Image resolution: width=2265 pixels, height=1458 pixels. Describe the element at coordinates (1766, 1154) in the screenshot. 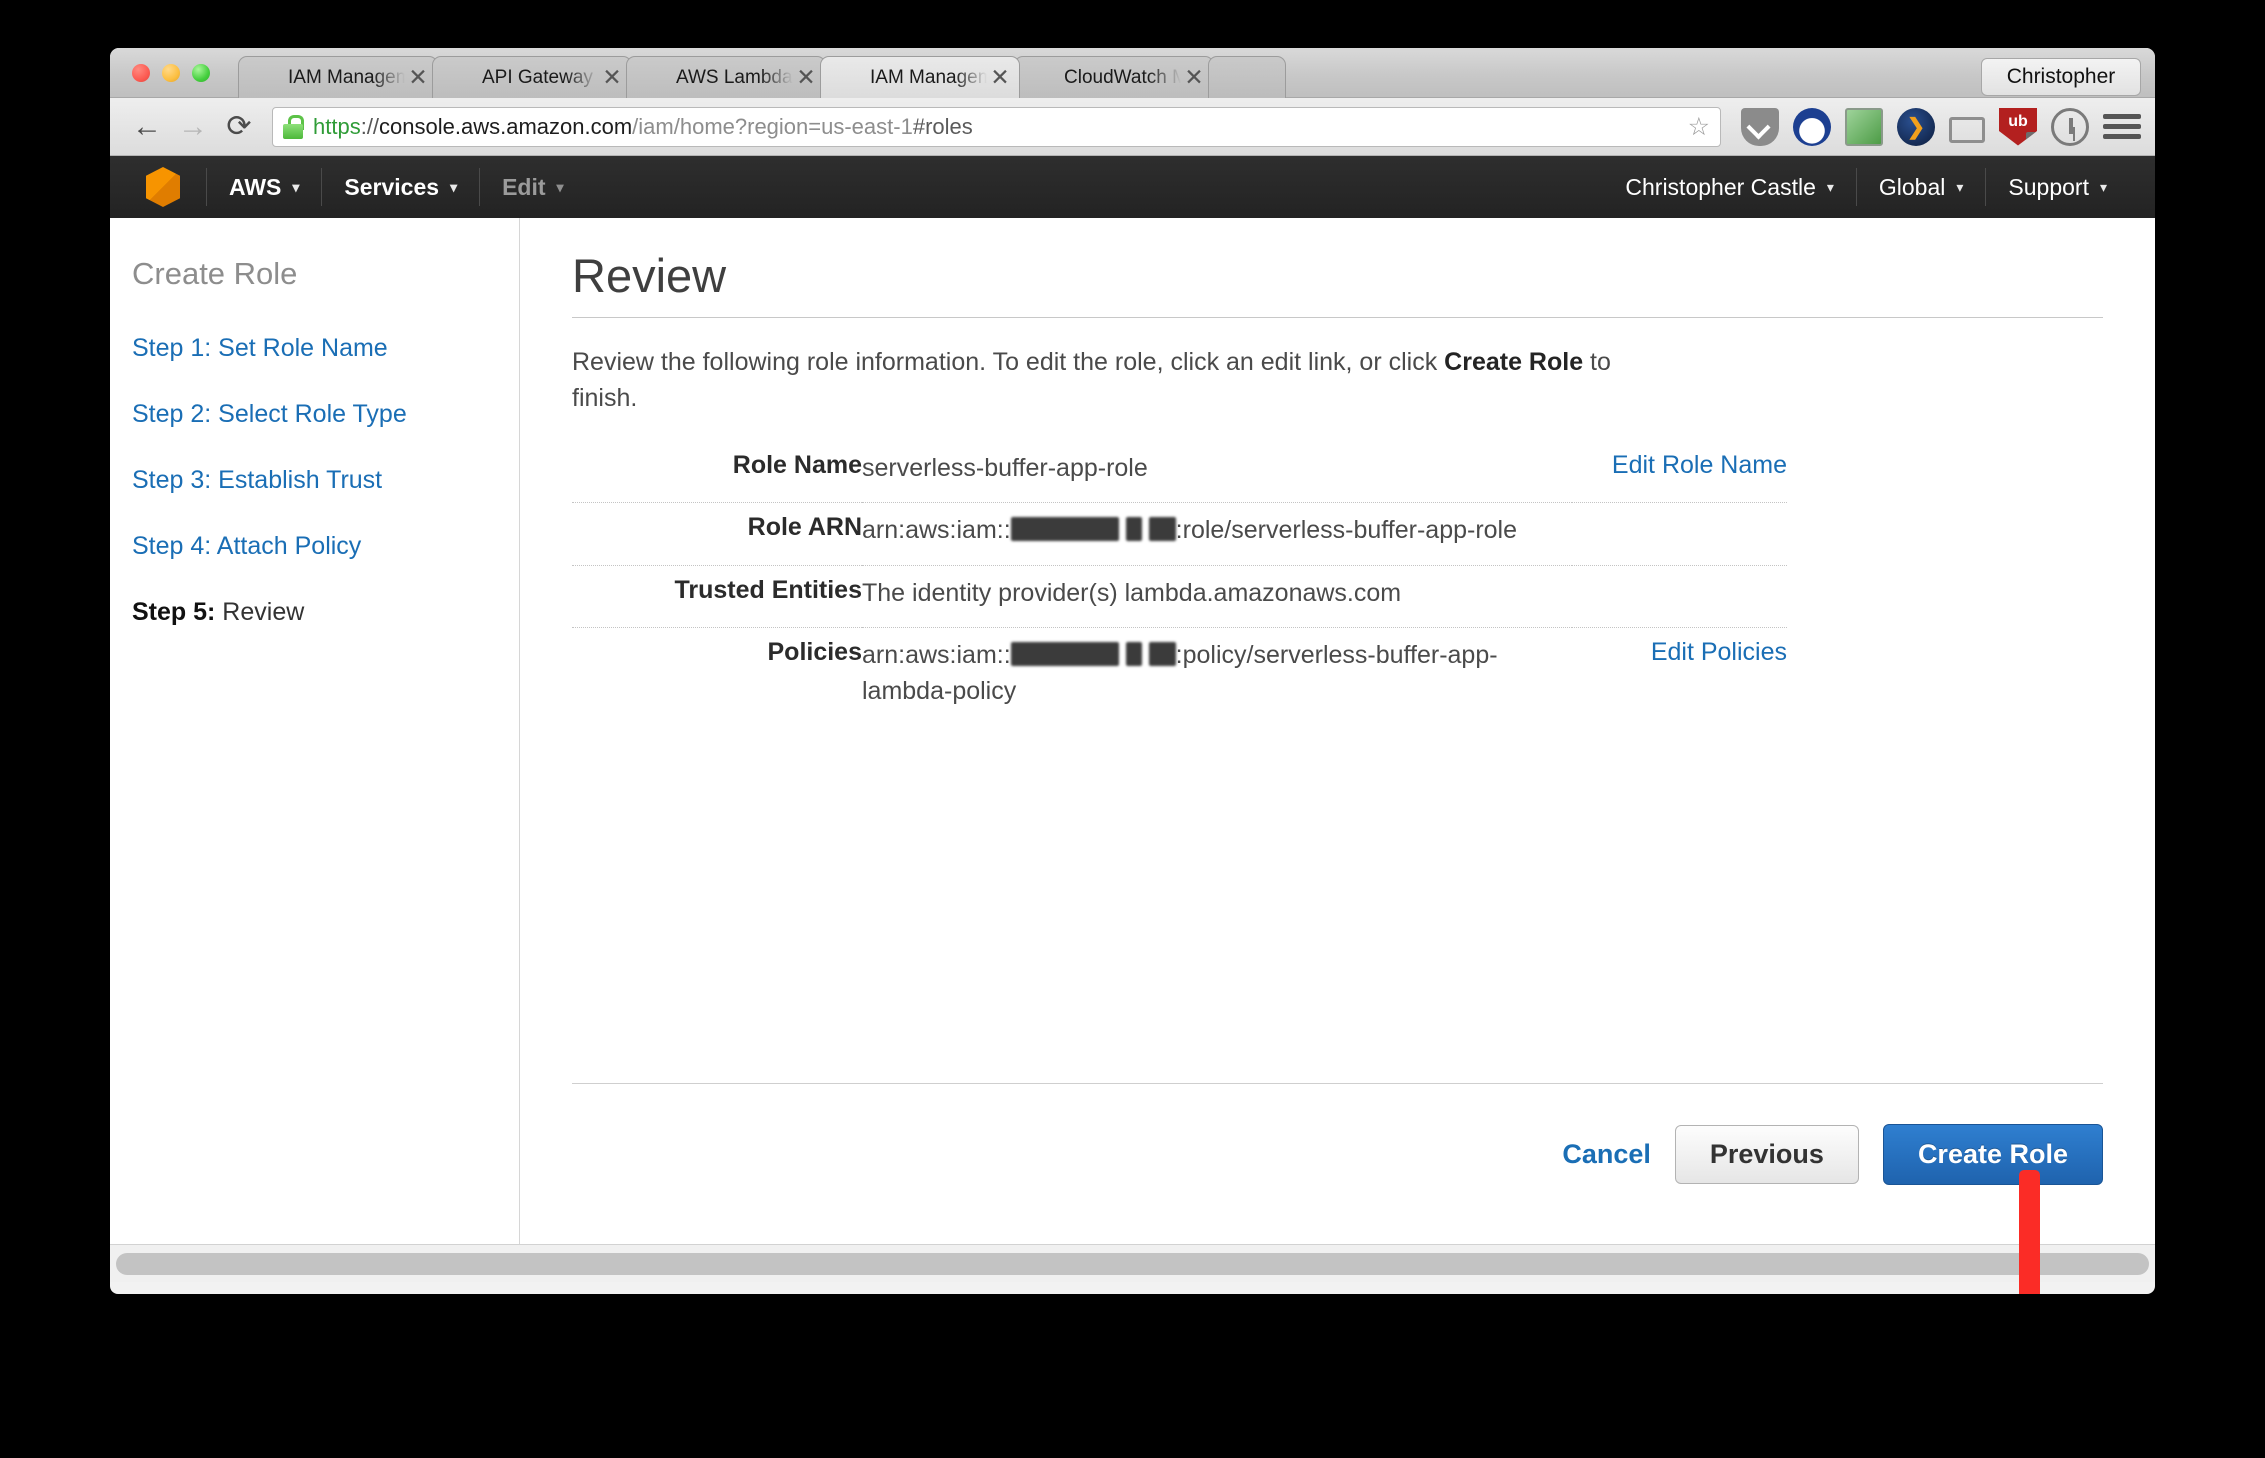

I see `previous-button: Previous` at that location.